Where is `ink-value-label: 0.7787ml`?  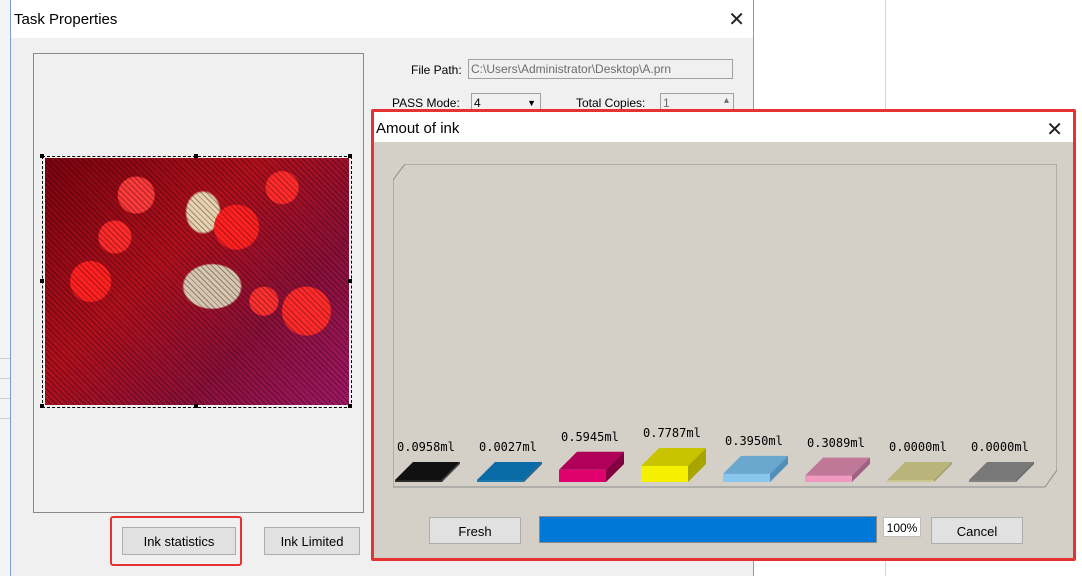 ink-value-label: 0.7787ml is located at coordinates (672, 433).